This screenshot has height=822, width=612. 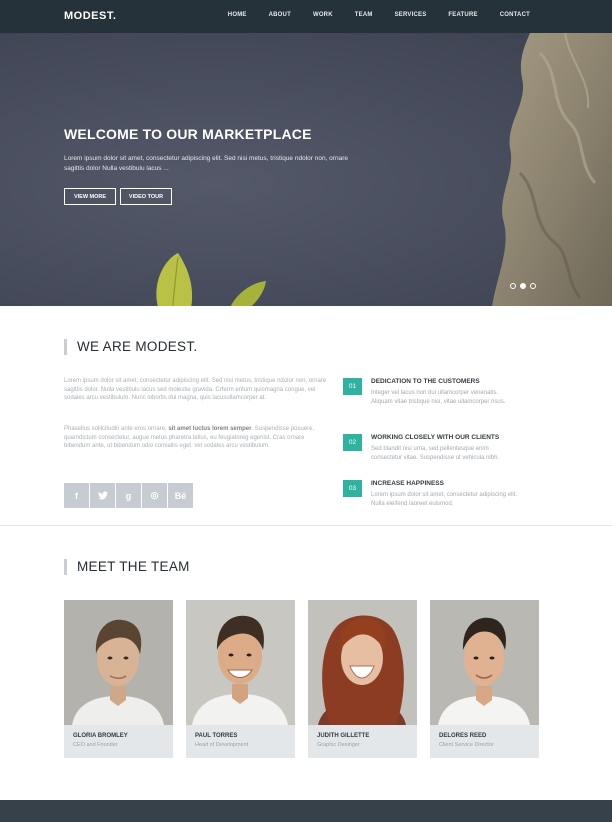 I want to click on hero-leaf-image, so click(x=211, y=279).